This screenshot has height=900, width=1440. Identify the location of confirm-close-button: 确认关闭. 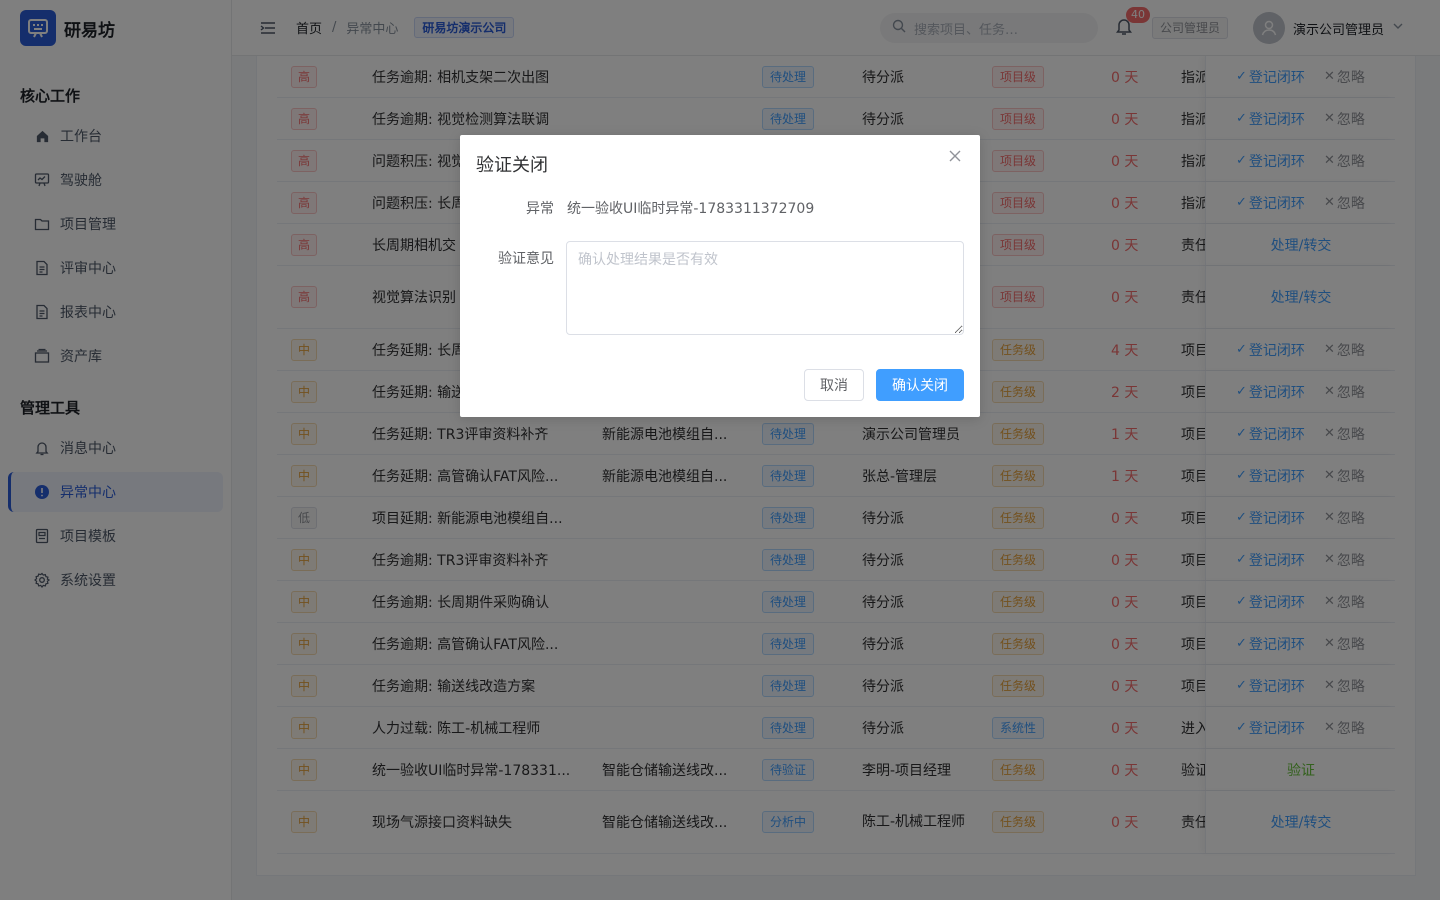
(920, 385).